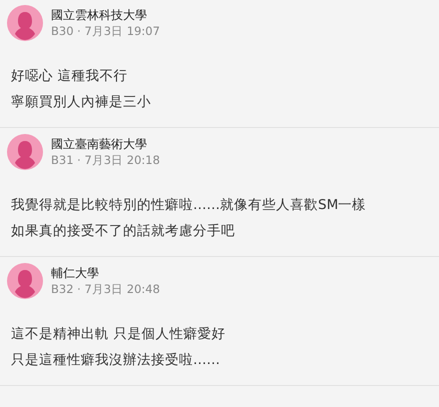 This screenshot has height=407, width=439. What do you see at coordinates (123, 231) in the screenshot?
I see `comment-text: 如果真的接受不了的話就考慮分手吧` at bounding box center [123, 231].